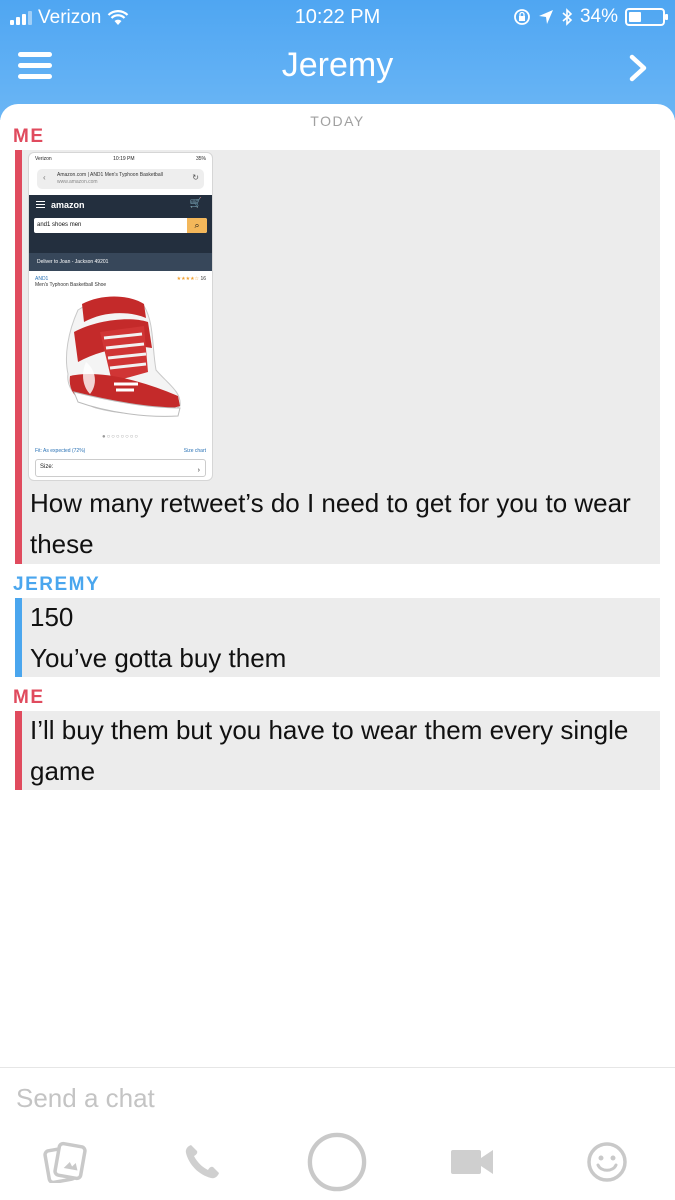 This screenshot has width=675, height=1200. I want to click on capture-circle-icon, so click(337, 1162).